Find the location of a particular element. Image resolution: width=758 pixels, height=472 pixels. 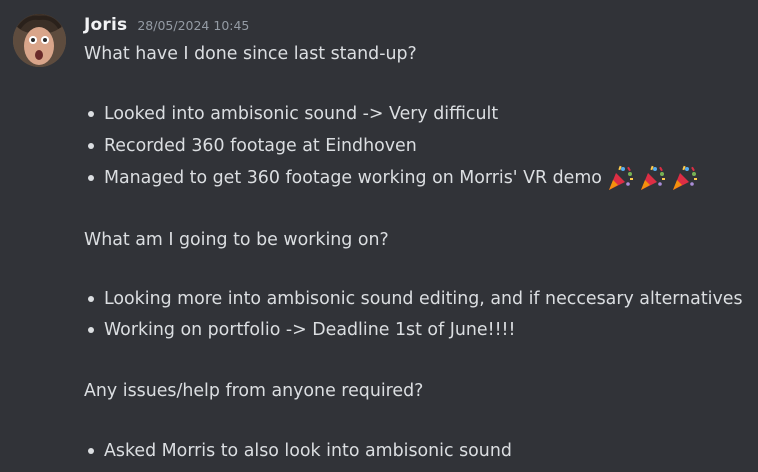

question-done: What have I done since last stand-up? is located at coordinates (250, 54).